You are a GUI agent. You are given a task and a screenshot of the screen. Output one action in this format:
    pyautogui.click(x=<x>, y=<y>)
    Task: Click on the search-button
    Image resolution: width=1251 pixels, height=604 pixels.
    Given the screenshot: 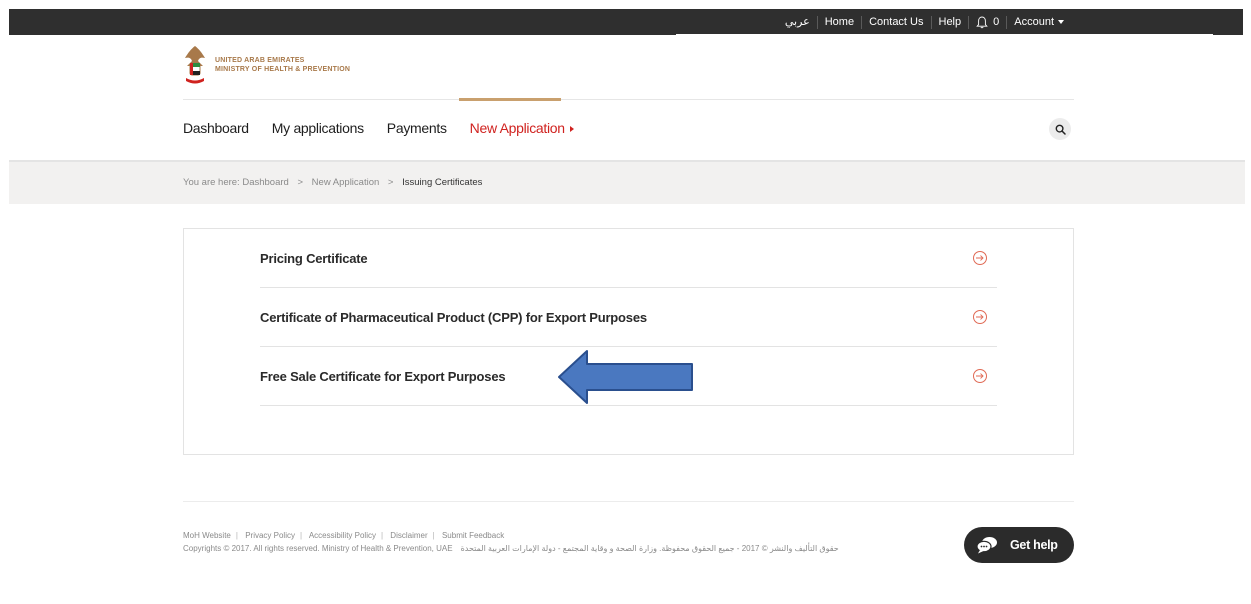 What is the action you would take?
    pyautogui.click(x=1060, y=129)
    